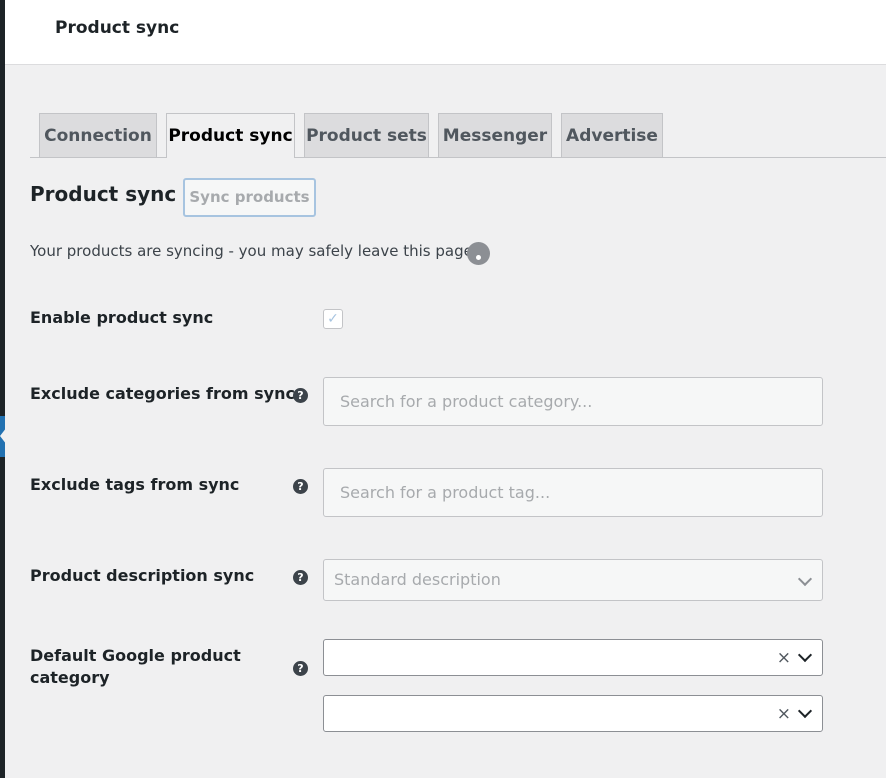 This screenshot has height=778, width=886. What do you see at coordinates (573, 657) in the screenshot?
I see `google-category-select-level1: ×` at bounding box center [573, 657].